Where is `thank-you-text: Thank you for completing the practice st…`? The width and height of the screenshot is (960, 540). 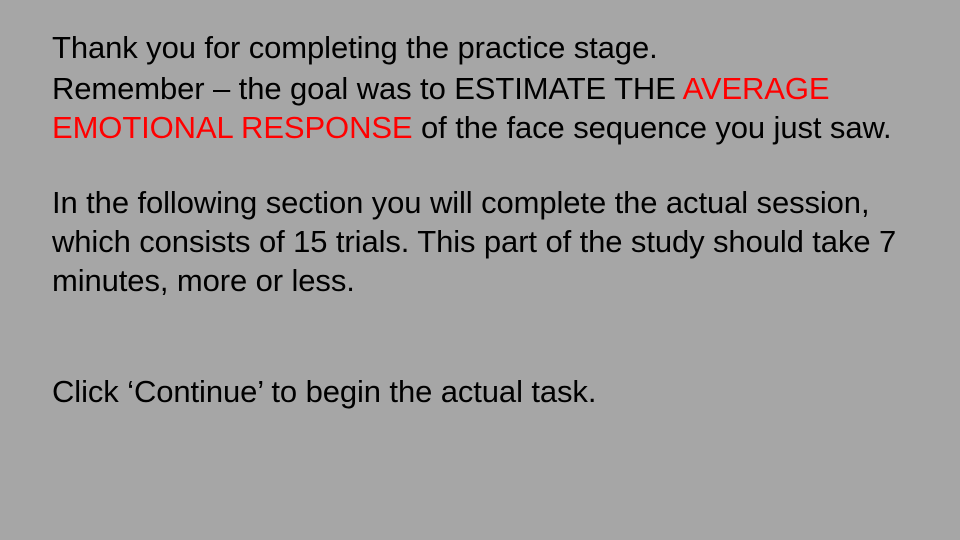
thank-you-text: Thank you for completing the practice st… is located at coordinates (355, 47).